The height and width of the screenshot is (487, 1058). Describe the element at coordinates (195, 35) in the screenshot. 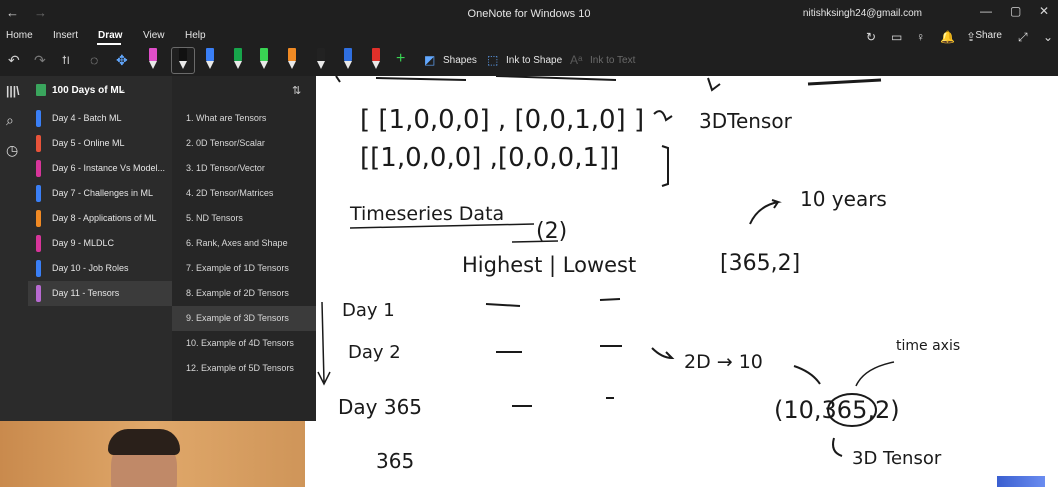

I see `tab-help: Help` at that location.